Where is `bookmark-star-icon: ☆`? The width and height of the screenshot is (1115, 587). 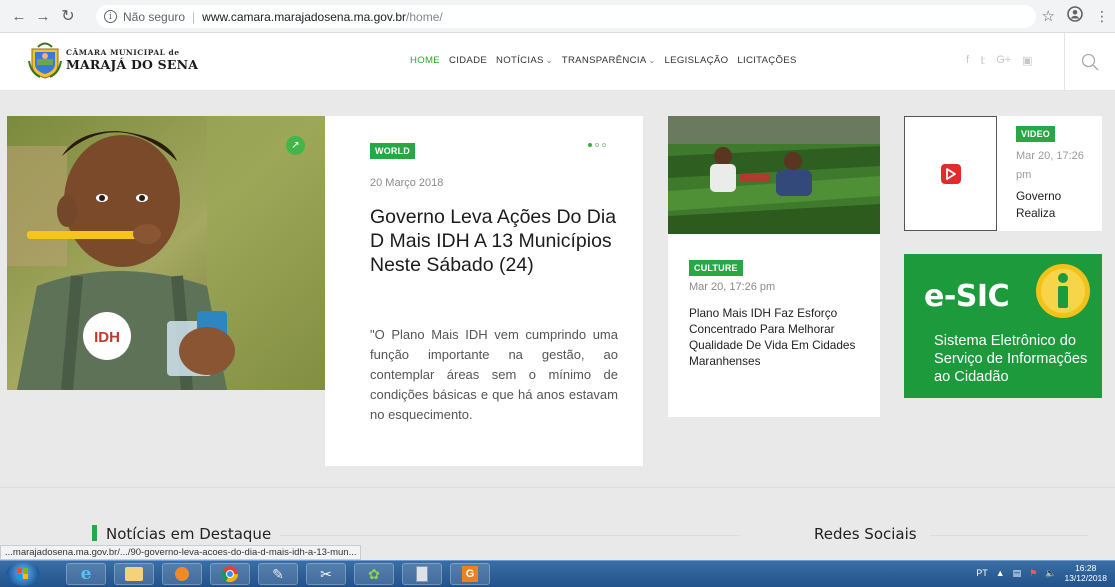 bookmark-star-icon: ☆ is located at coordinates (1048, 16).